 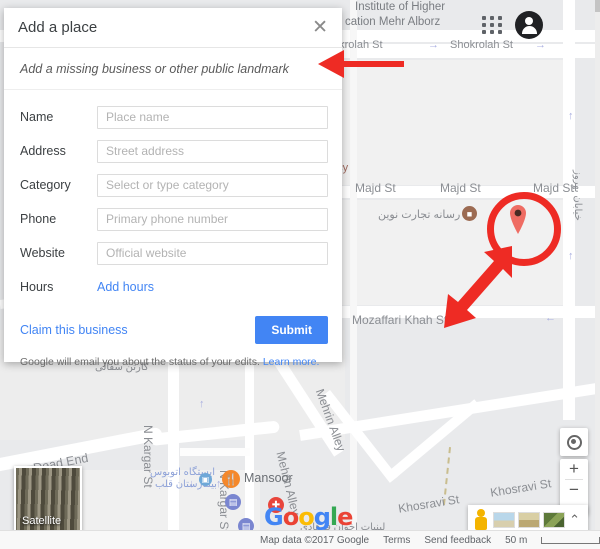 I want to click on map-label: Shokrolah St, so click(x=481, y=45).